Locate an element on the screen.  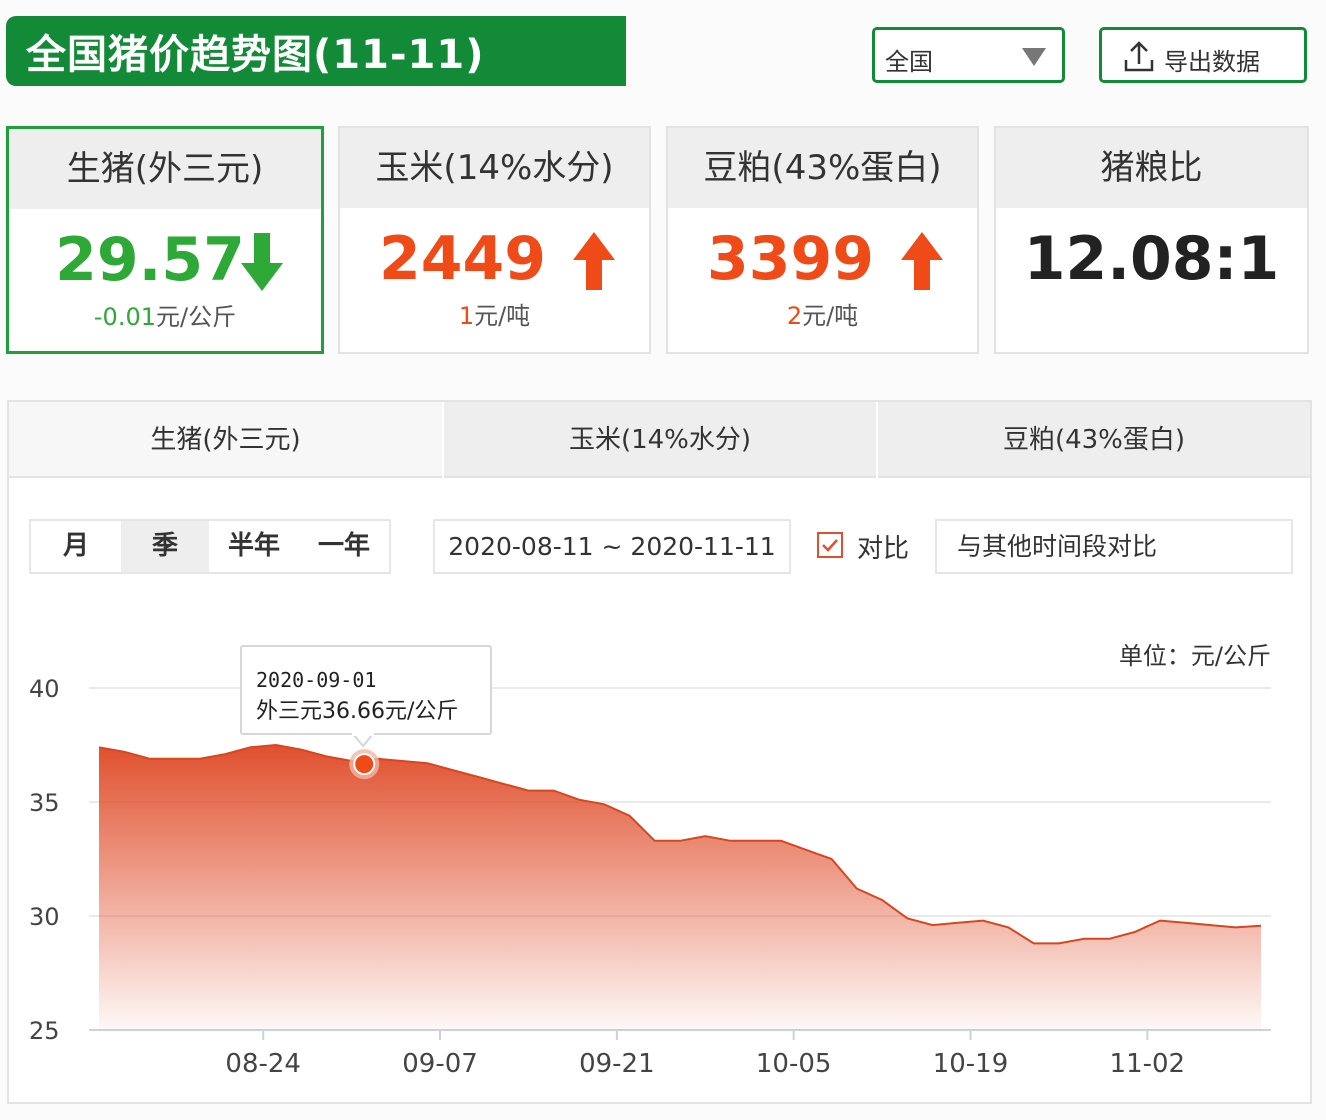
card-title: 猪粮比 is located at coordinates (1151, 168).